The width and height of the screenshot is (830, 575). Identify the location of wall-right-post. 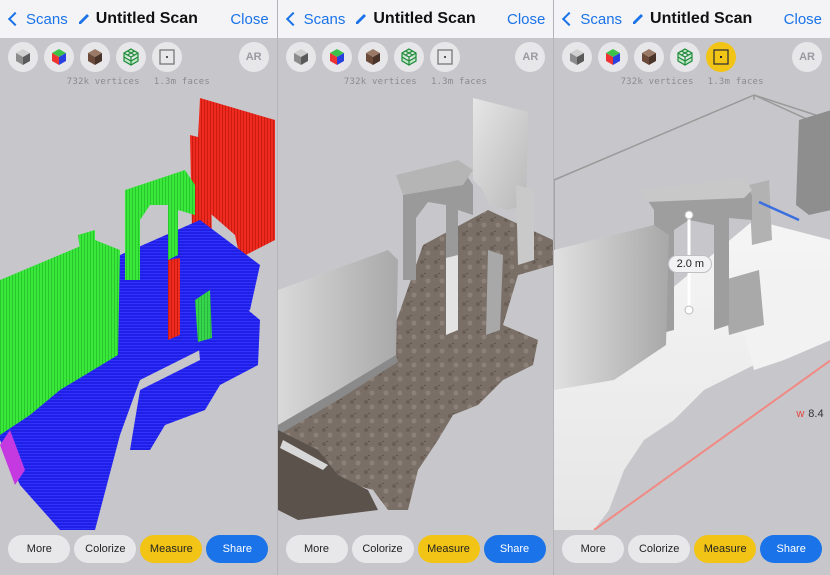
(761, 212).